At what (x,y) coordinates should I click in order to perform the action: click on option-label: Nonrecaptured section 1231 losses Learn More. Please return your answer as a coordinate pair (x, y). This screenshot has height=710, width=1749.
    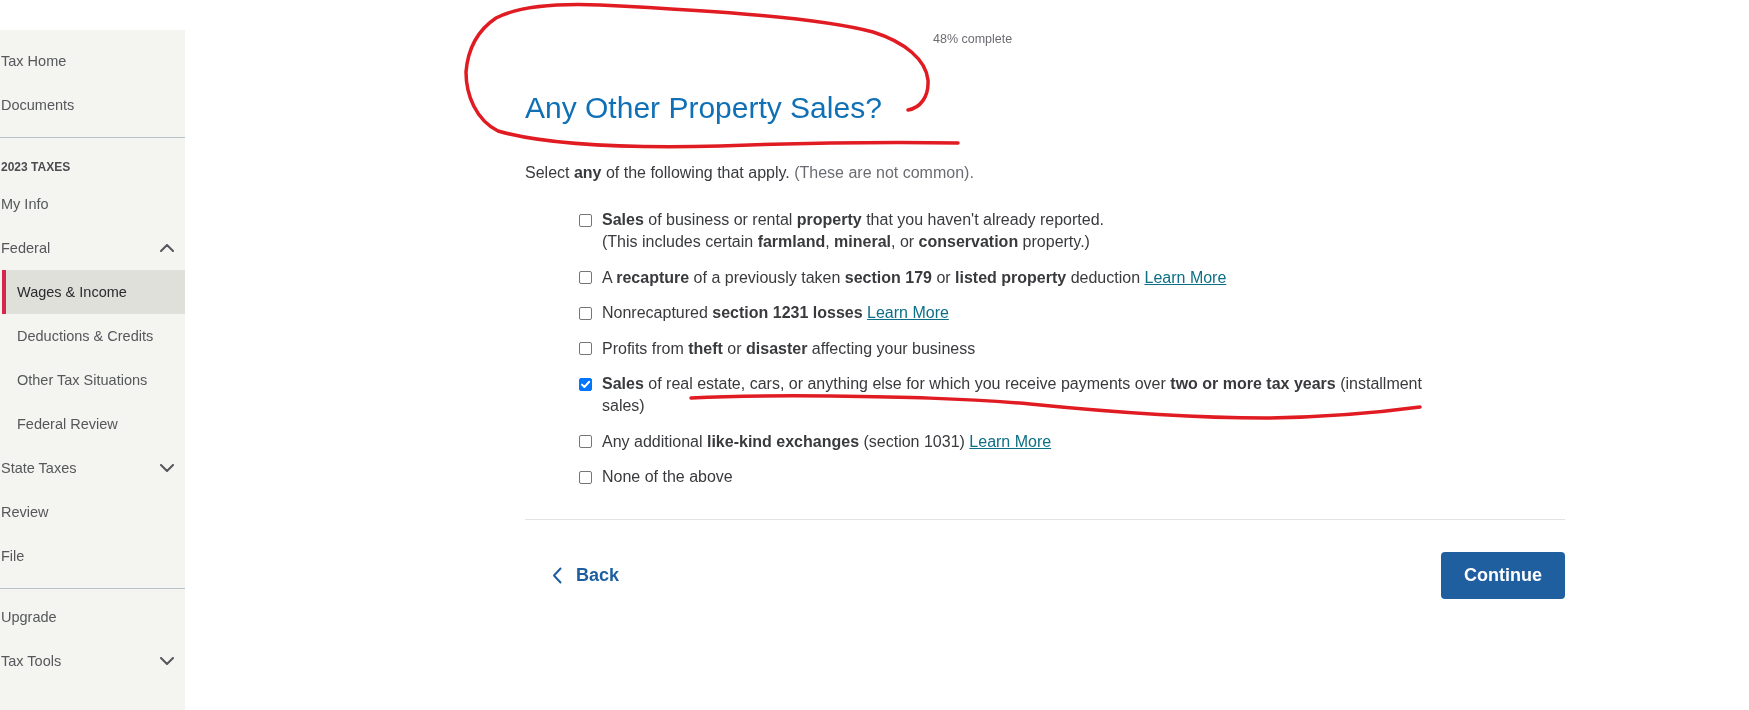
    Looking at the image, I should click on (776, 313).